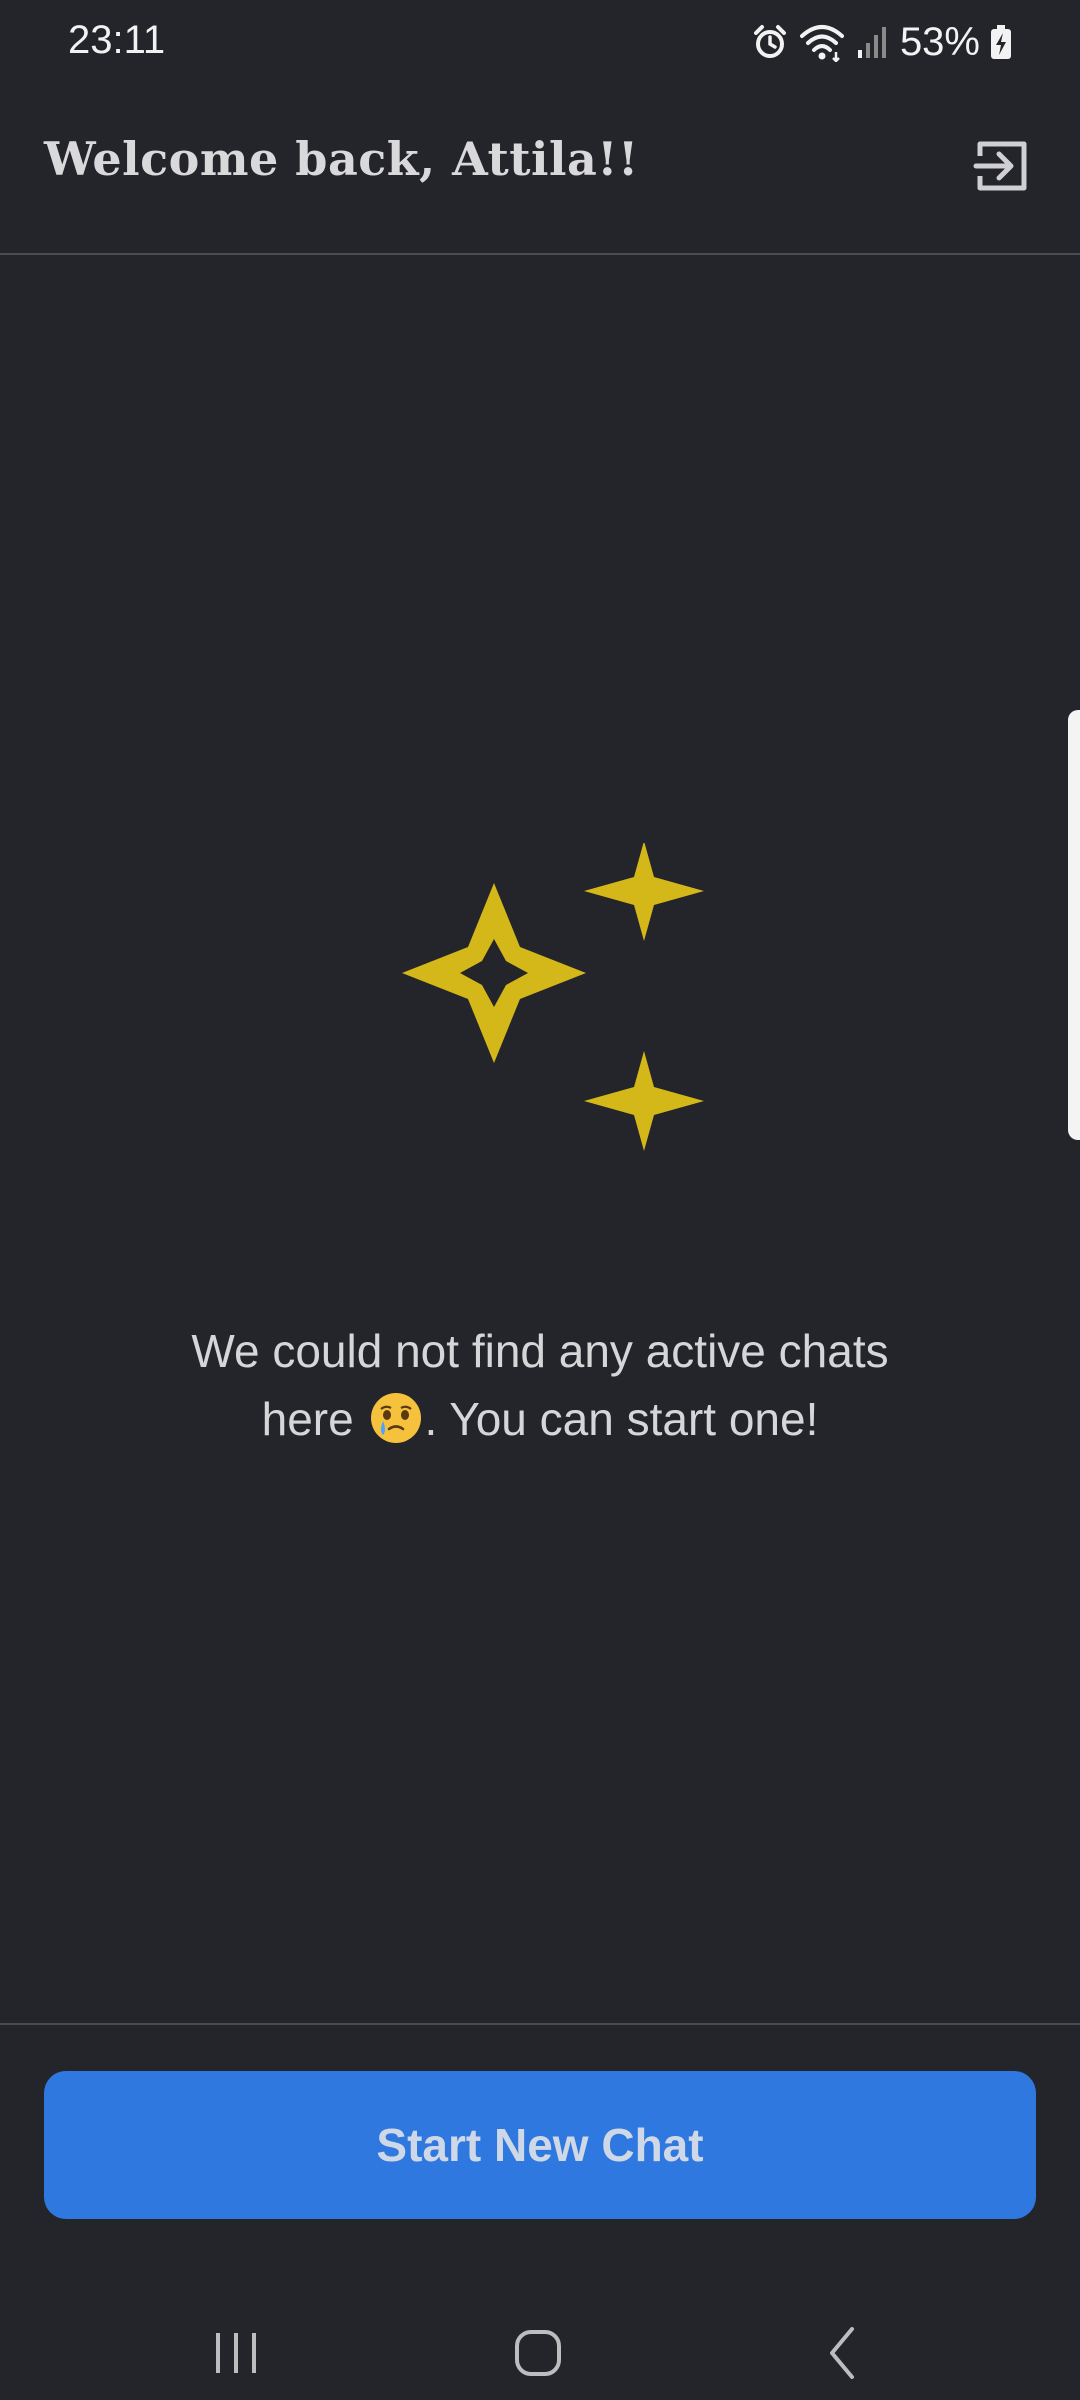 This screenshot has width=1080, height=2400. What do you see at coordinates (822, 42) in the screenshot?
I see `wifi-icon` at bounding box center [822, 42].